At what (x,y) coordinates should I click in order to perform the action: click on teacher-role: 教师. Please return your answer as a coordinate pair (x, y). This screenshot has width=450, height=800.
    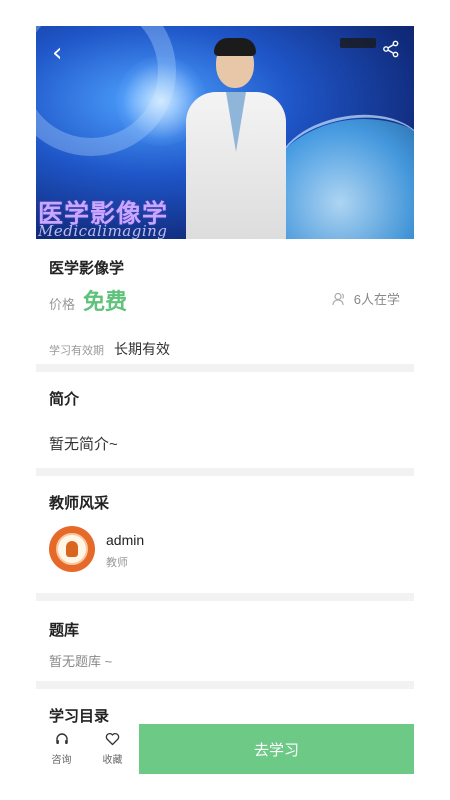
    Looking at the image, I should click on (117, 563).